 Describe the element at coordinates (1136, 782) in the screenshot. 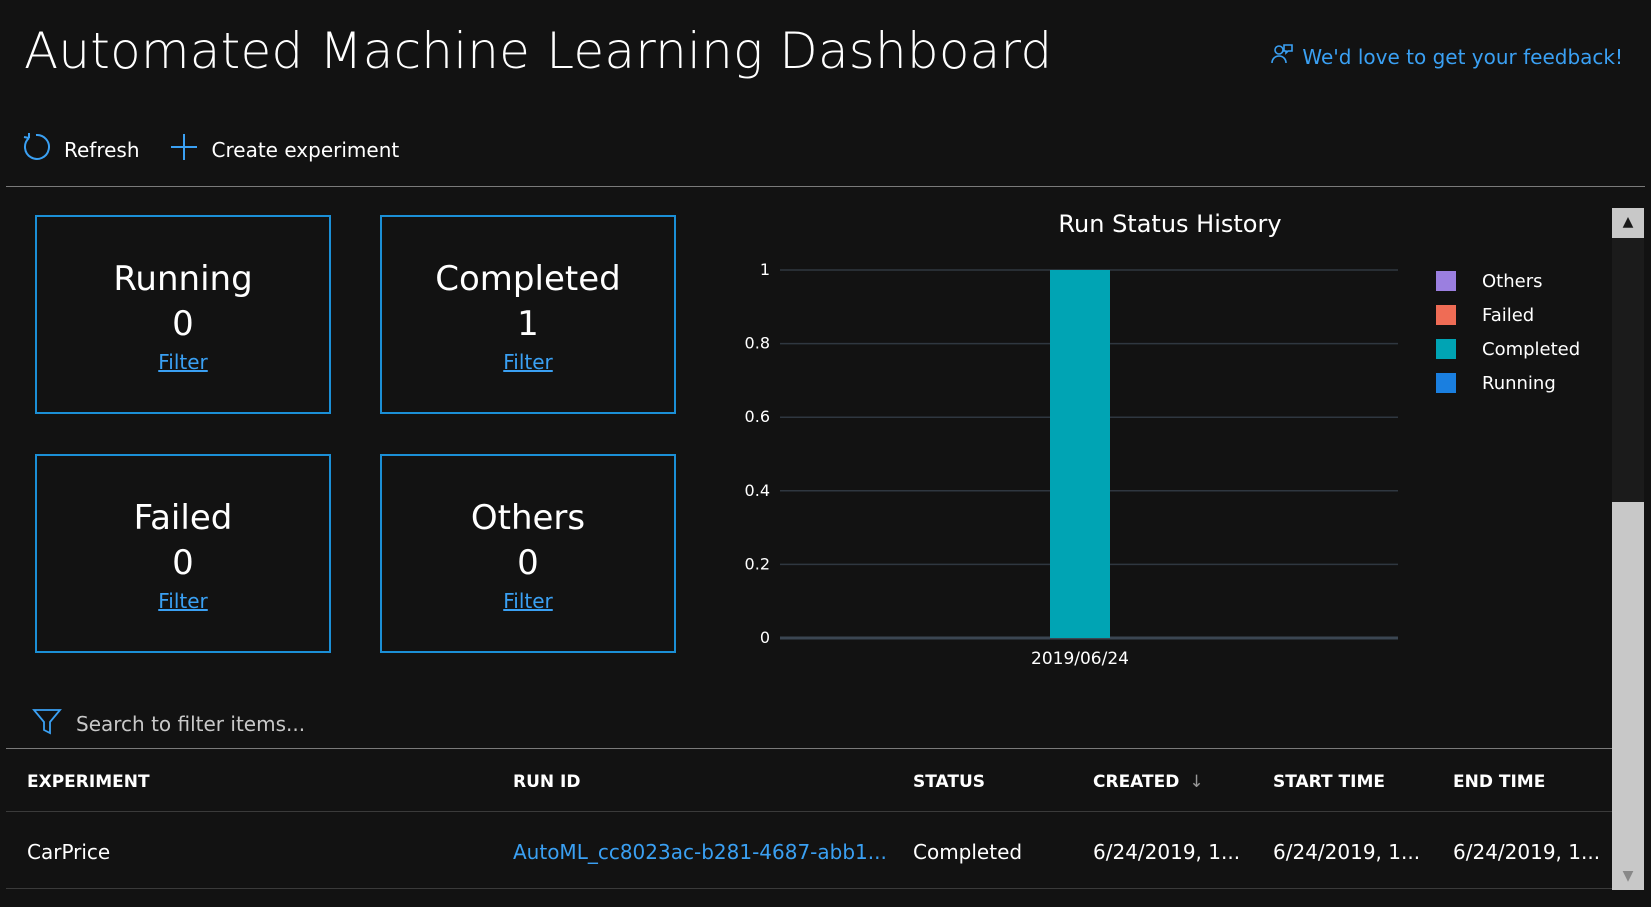

I see `col-header-created-label: CREATED` at that location.